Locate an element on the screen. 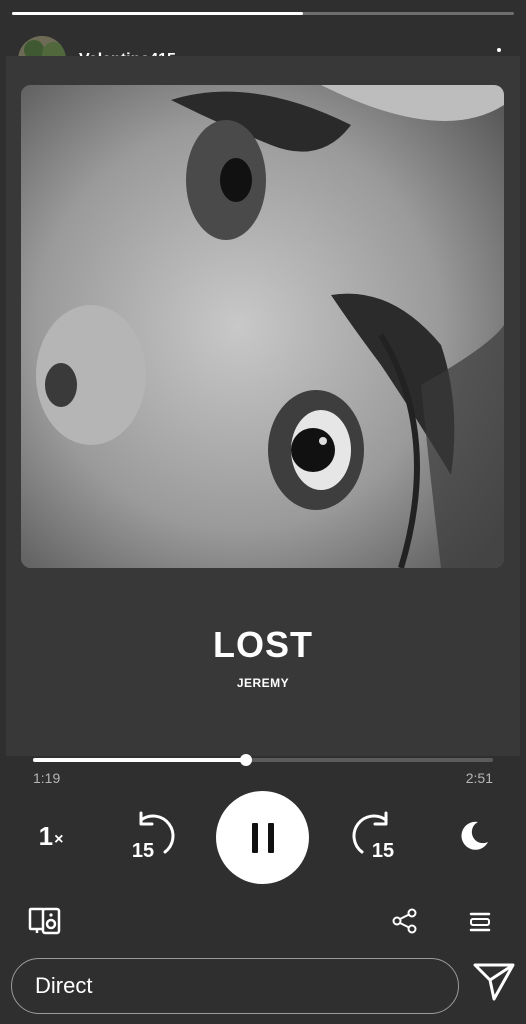 This screenshot has height=1024, width=526. direct-message-placeholder: Direct is located at coordinates (64, 985).